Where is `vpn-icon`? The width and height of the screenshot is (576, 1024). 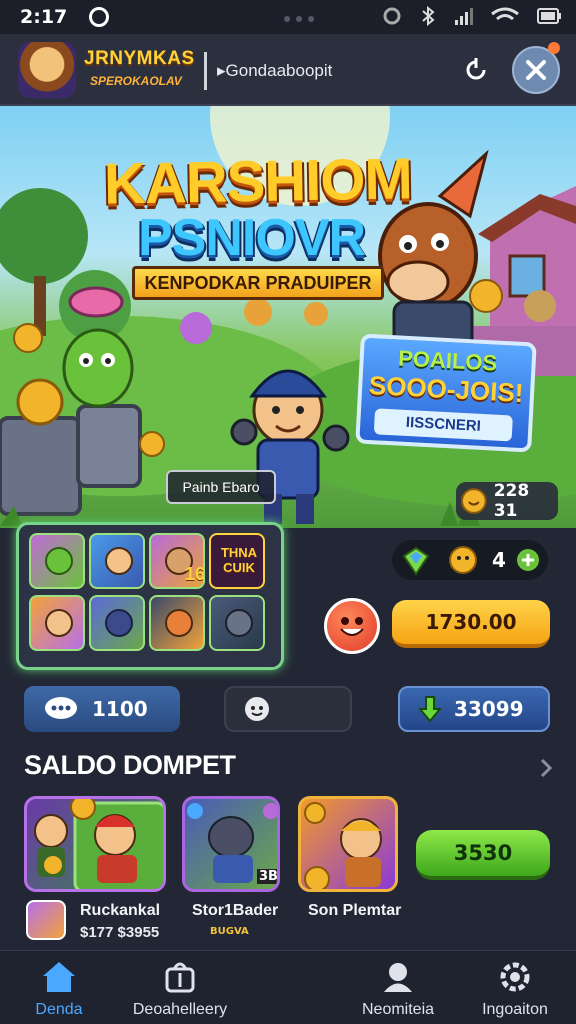 vpn-icon is located at coordinates (99, 17).